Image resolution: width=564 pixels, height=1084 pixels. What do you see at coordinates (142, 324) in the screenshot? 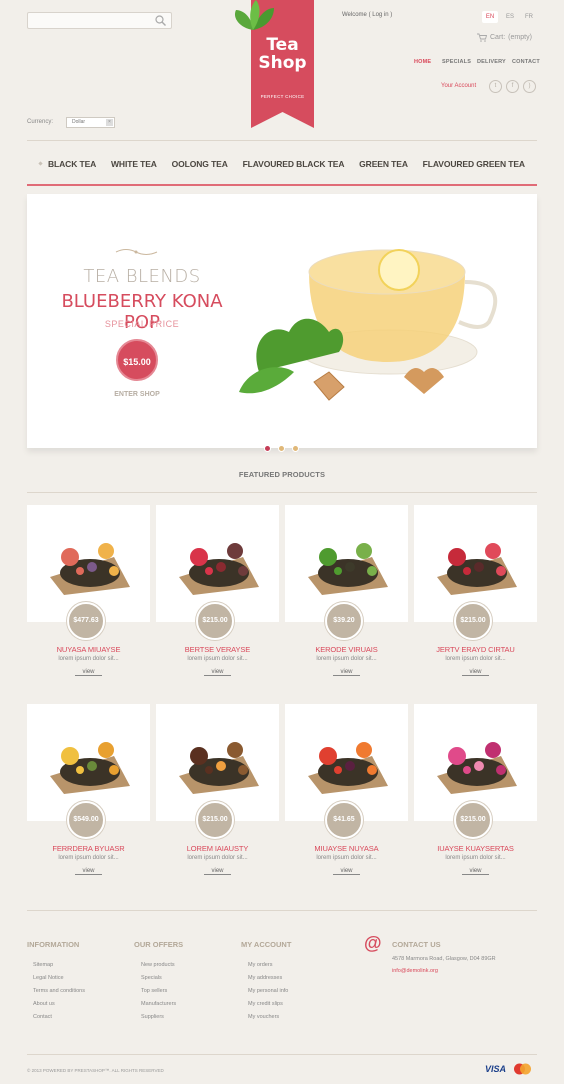
I see `slide-subtitle: SPECIAL PRICE` at bounding box center [142, 324].